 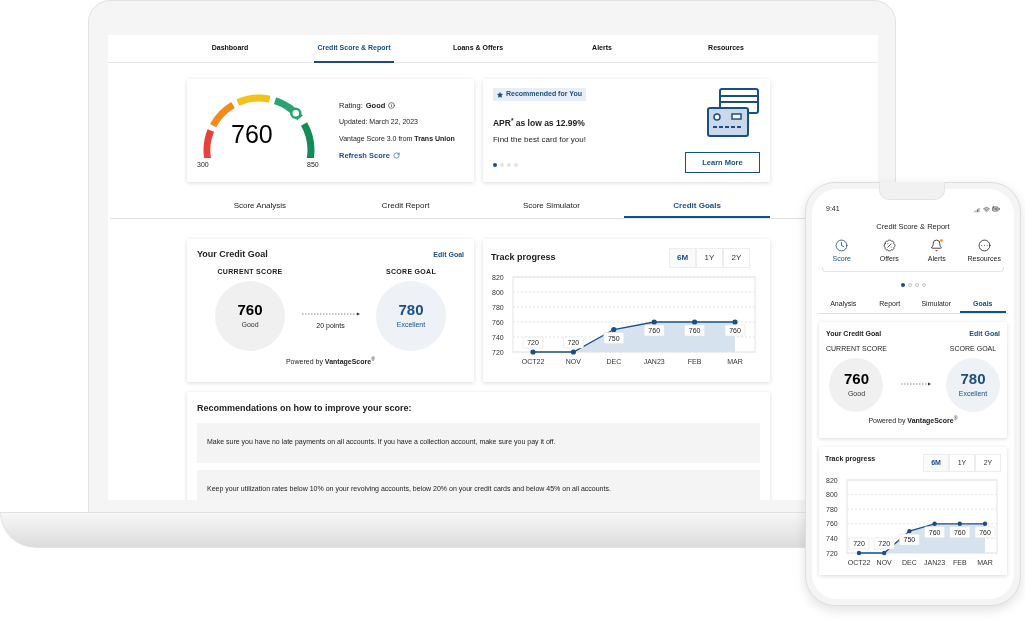 What do you see at coordinates (405, 207) in the screenshot?
I see `section-tab: Credit Report` at bounding box center [405, 207].